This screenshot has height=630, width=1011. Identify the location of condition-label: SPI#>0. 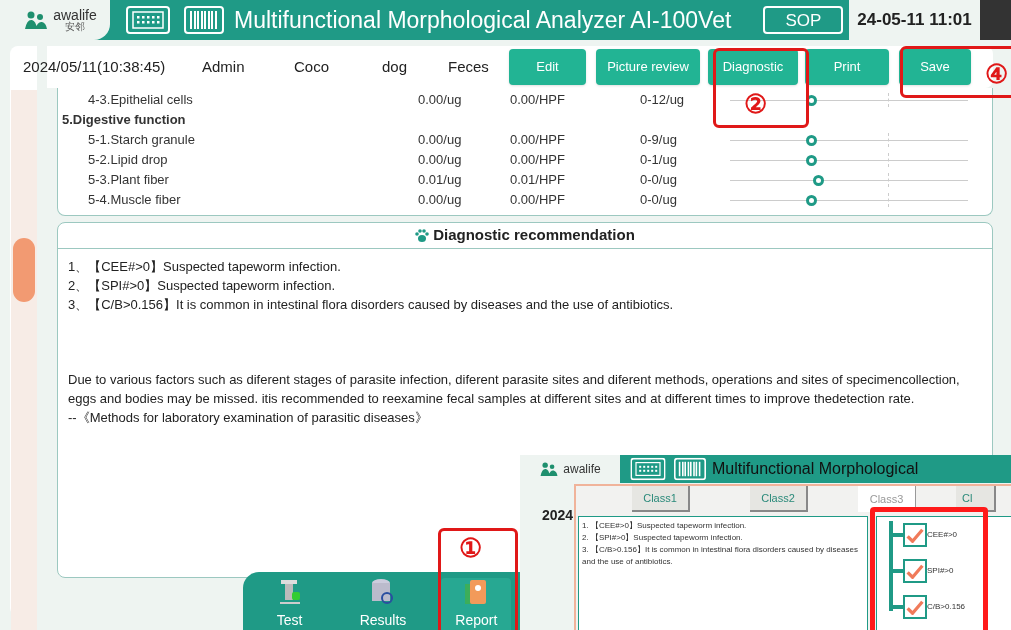
(940, 571).